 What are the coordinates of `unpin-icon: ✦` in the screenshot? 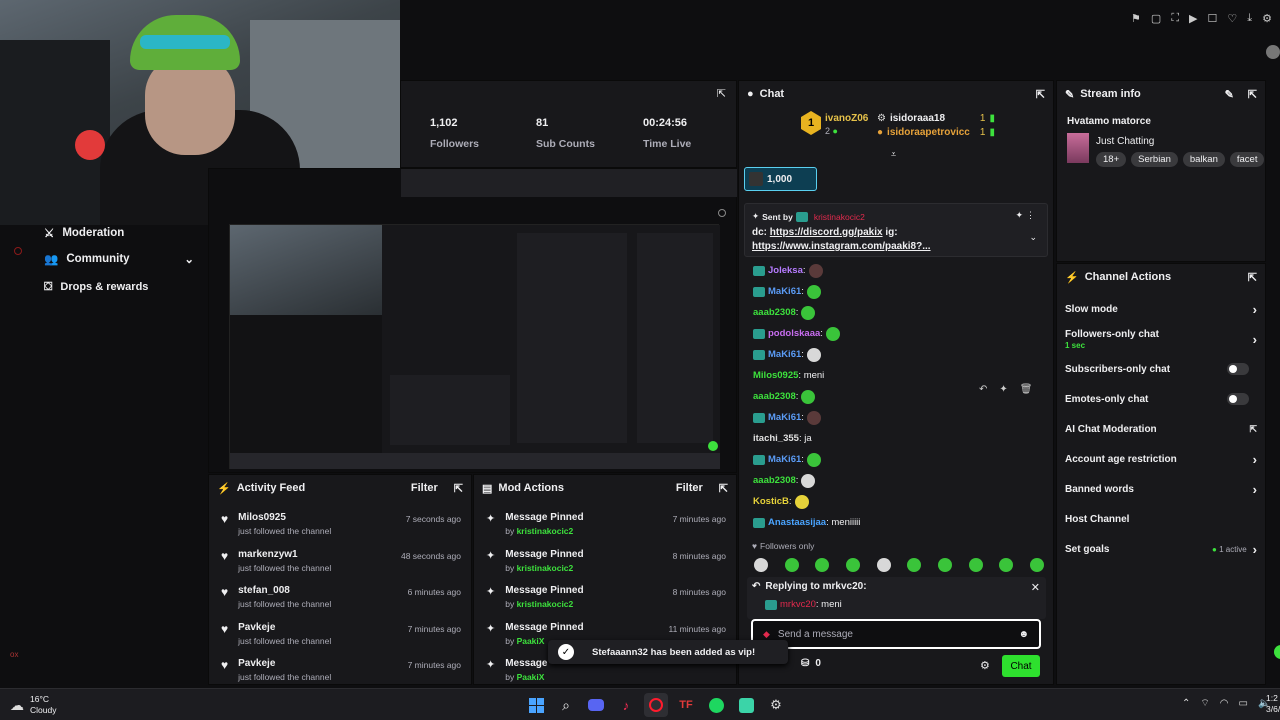 It's located at (1019, 215).